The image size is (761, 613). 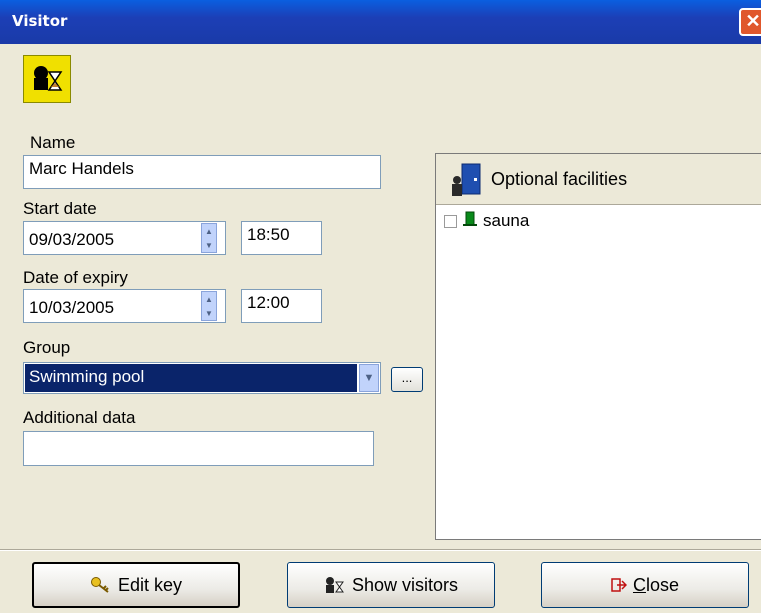 What do you see at coordinates (369, 378) in the screenshot?
I see `chevron-down-icon: ▼` at bounding box center [369, 378].